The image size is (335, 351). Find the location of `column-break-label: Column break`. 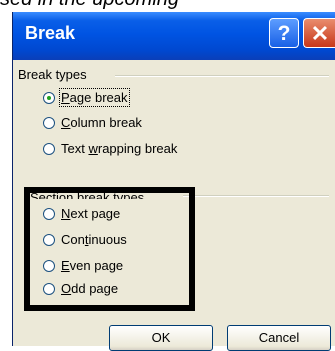

column-break-label: Column break is located at coordinates (101, 122).